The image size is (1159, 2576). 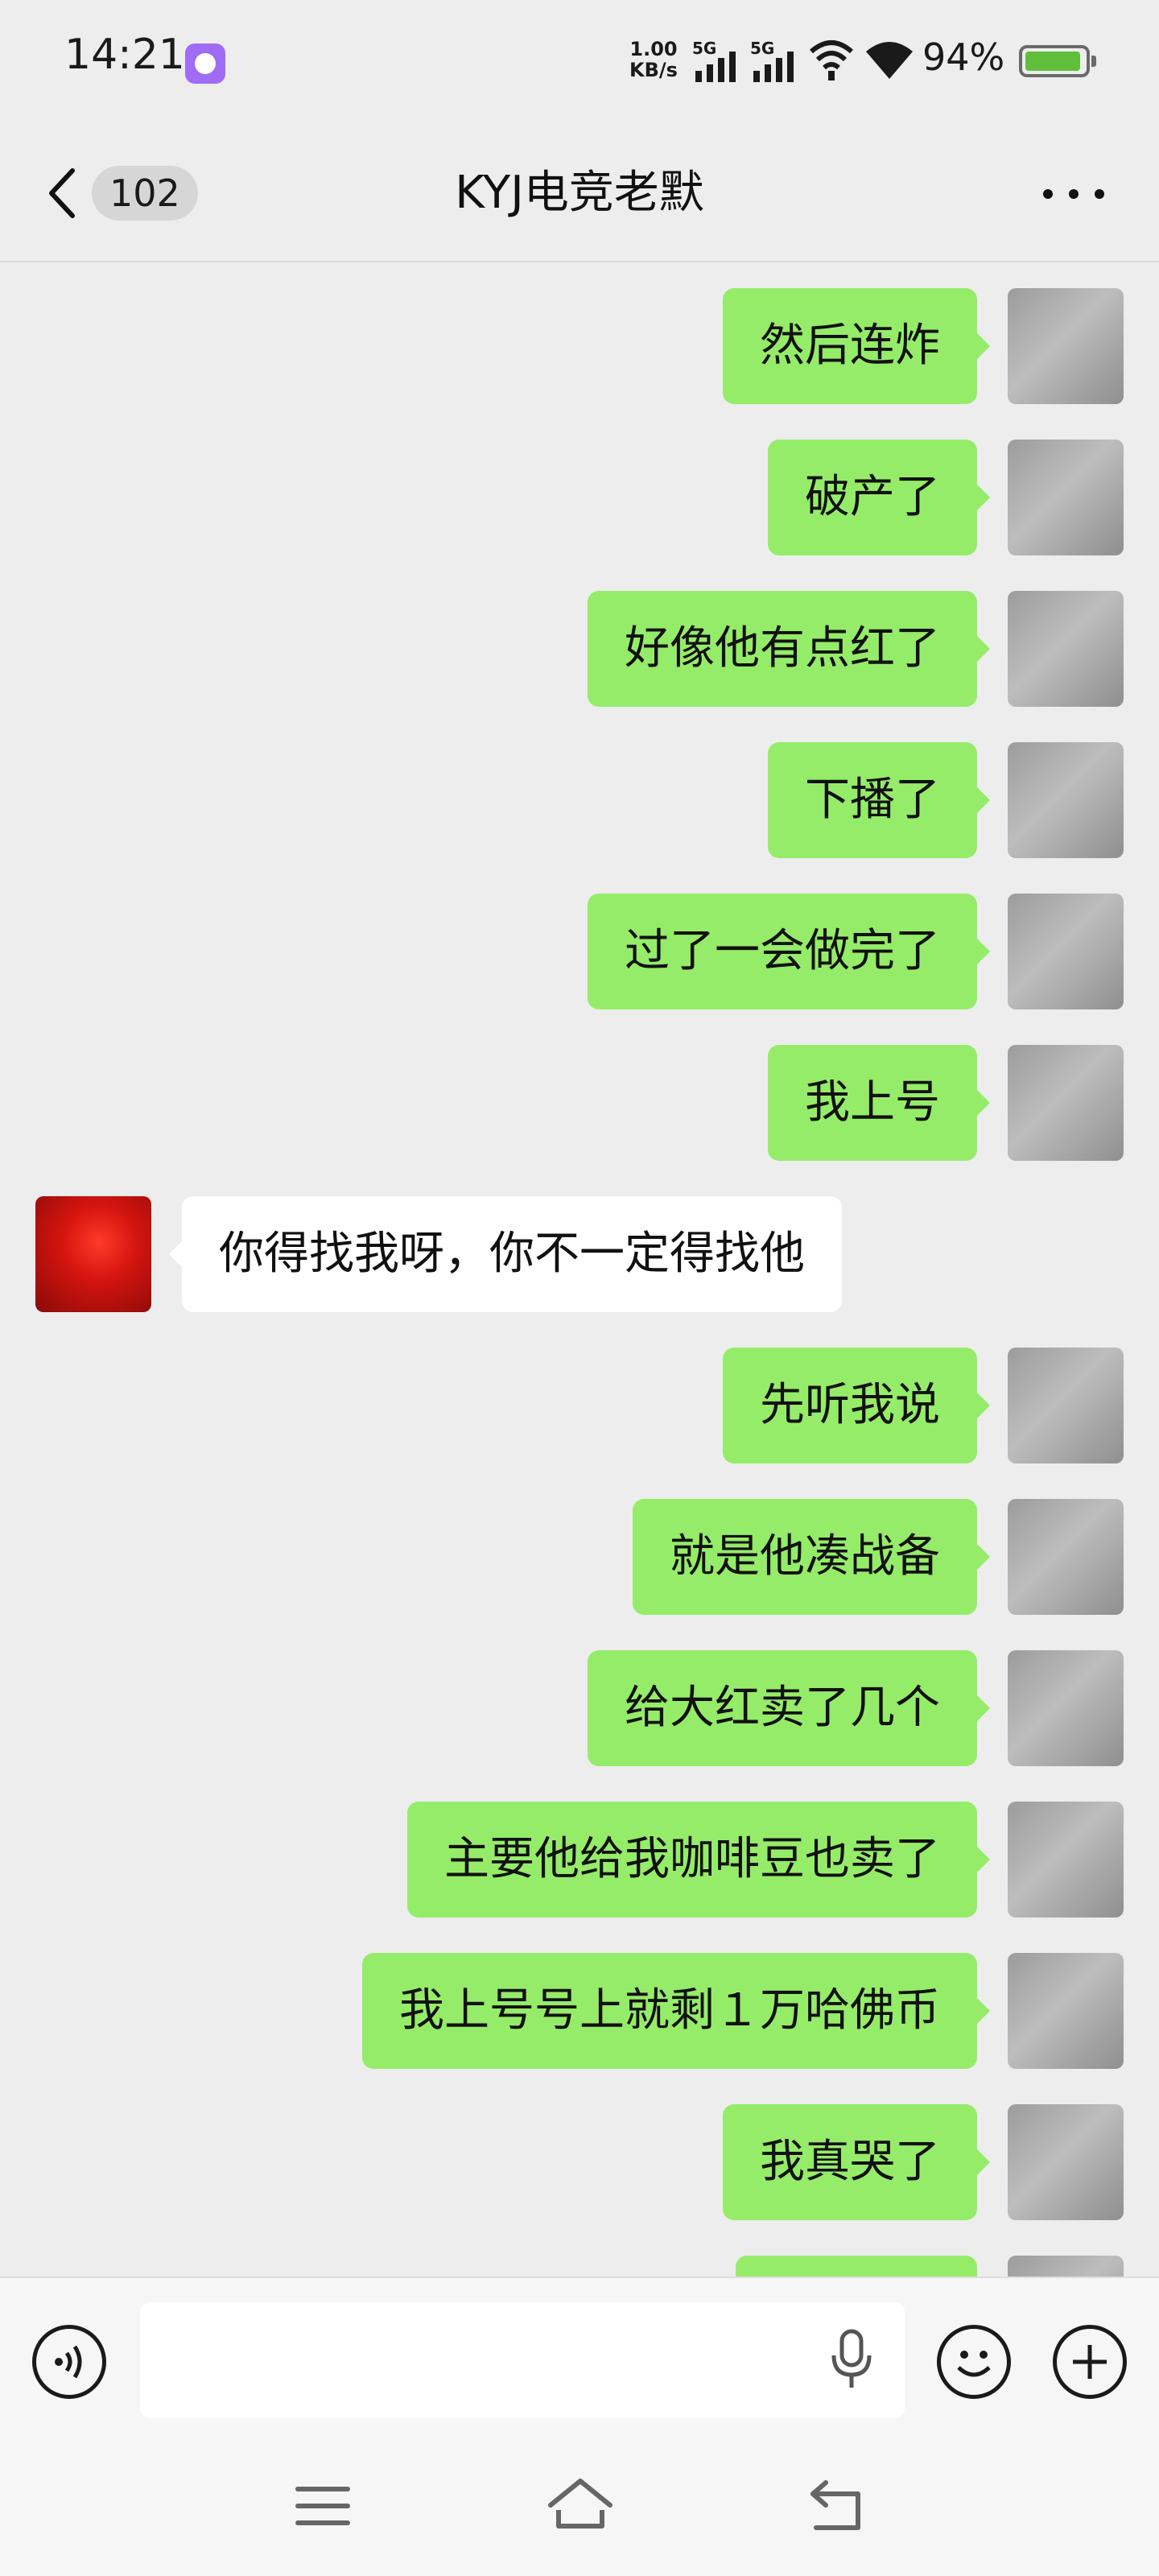 What do you see at coordinates (579, 649) in the screenshot?
I see `sent-message: 好像他有点红了` at bounding box center [579, 649].